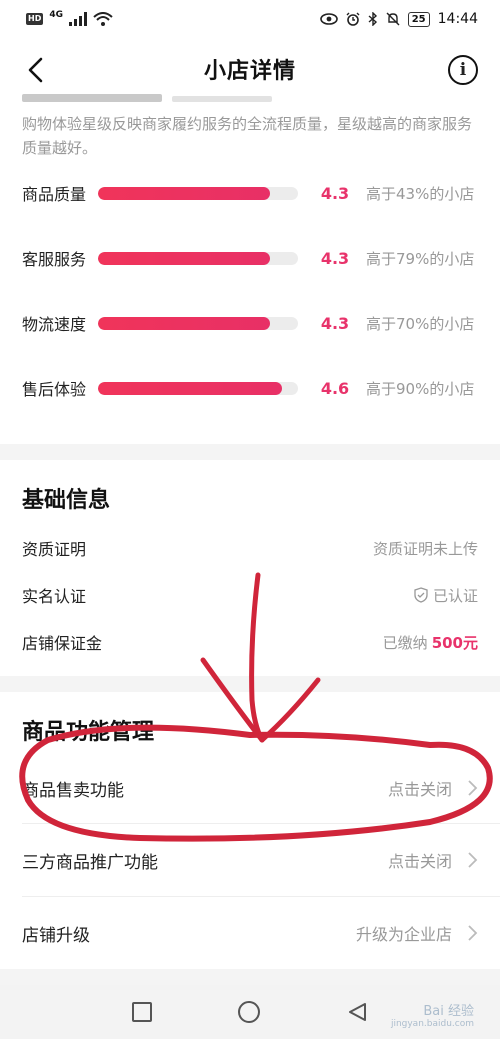 The width and height of the screenshot is (500, 1039). I want to click on cut-off-row, so click(250, 96).